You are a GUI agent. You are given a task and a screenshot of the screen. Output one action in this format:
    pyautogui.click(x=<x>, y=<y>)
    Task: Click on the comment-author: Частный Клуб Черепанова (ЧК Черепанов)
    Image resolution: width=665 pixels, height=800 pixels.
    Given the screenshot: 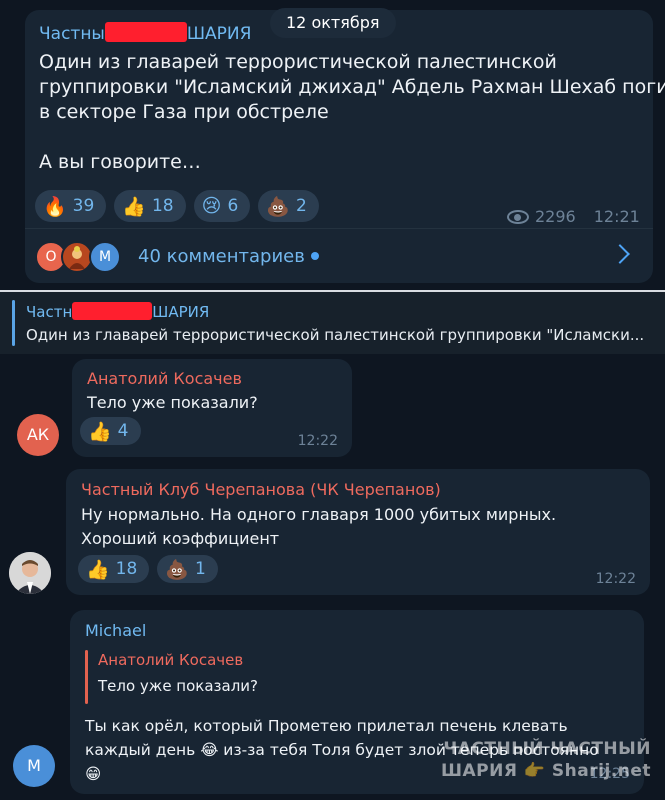 What is the action you would take?
    pyautogui.click(x=261, y=489)
    